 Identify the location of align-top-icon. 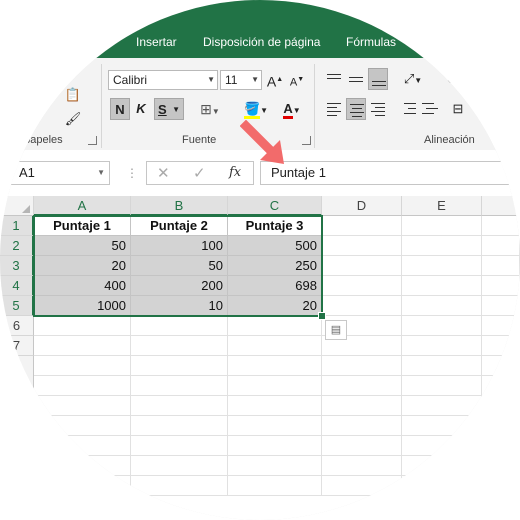
(334, 79).